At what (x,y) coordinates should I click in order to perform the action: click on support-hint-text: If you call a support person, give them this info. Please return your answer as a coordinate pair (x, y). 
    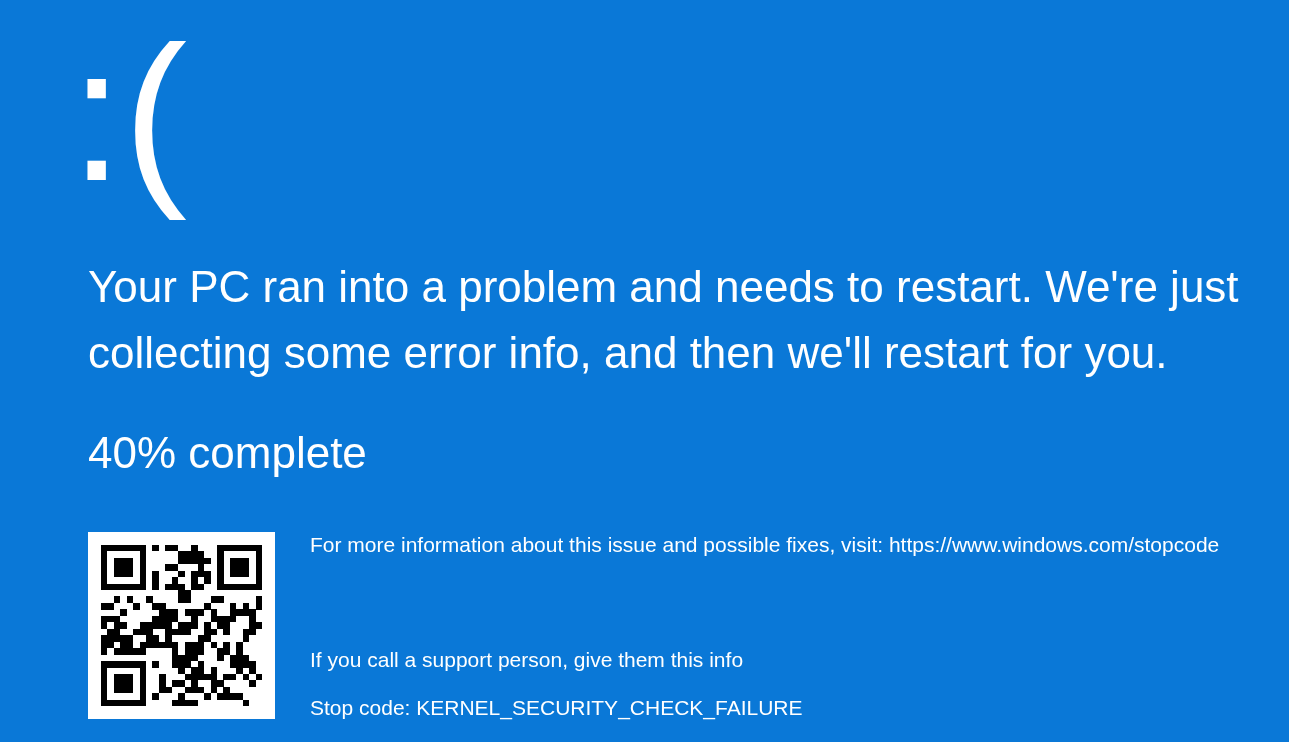
    Looking at the image, I should click on (527, 660).